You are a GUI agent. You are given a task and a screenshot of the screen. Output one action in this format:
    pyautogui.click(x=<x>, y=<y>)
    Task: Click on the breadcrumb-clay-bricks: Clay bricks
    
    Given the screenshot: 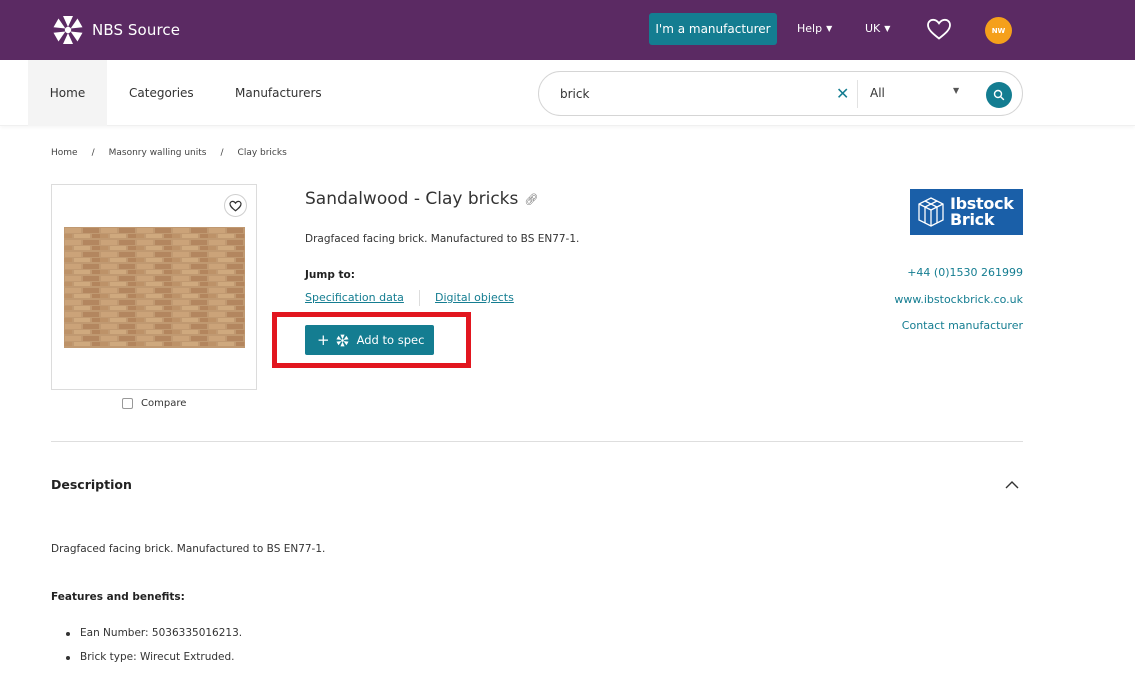 What is the action you would take?
    pyautogui.click(x=262, y=153)
    